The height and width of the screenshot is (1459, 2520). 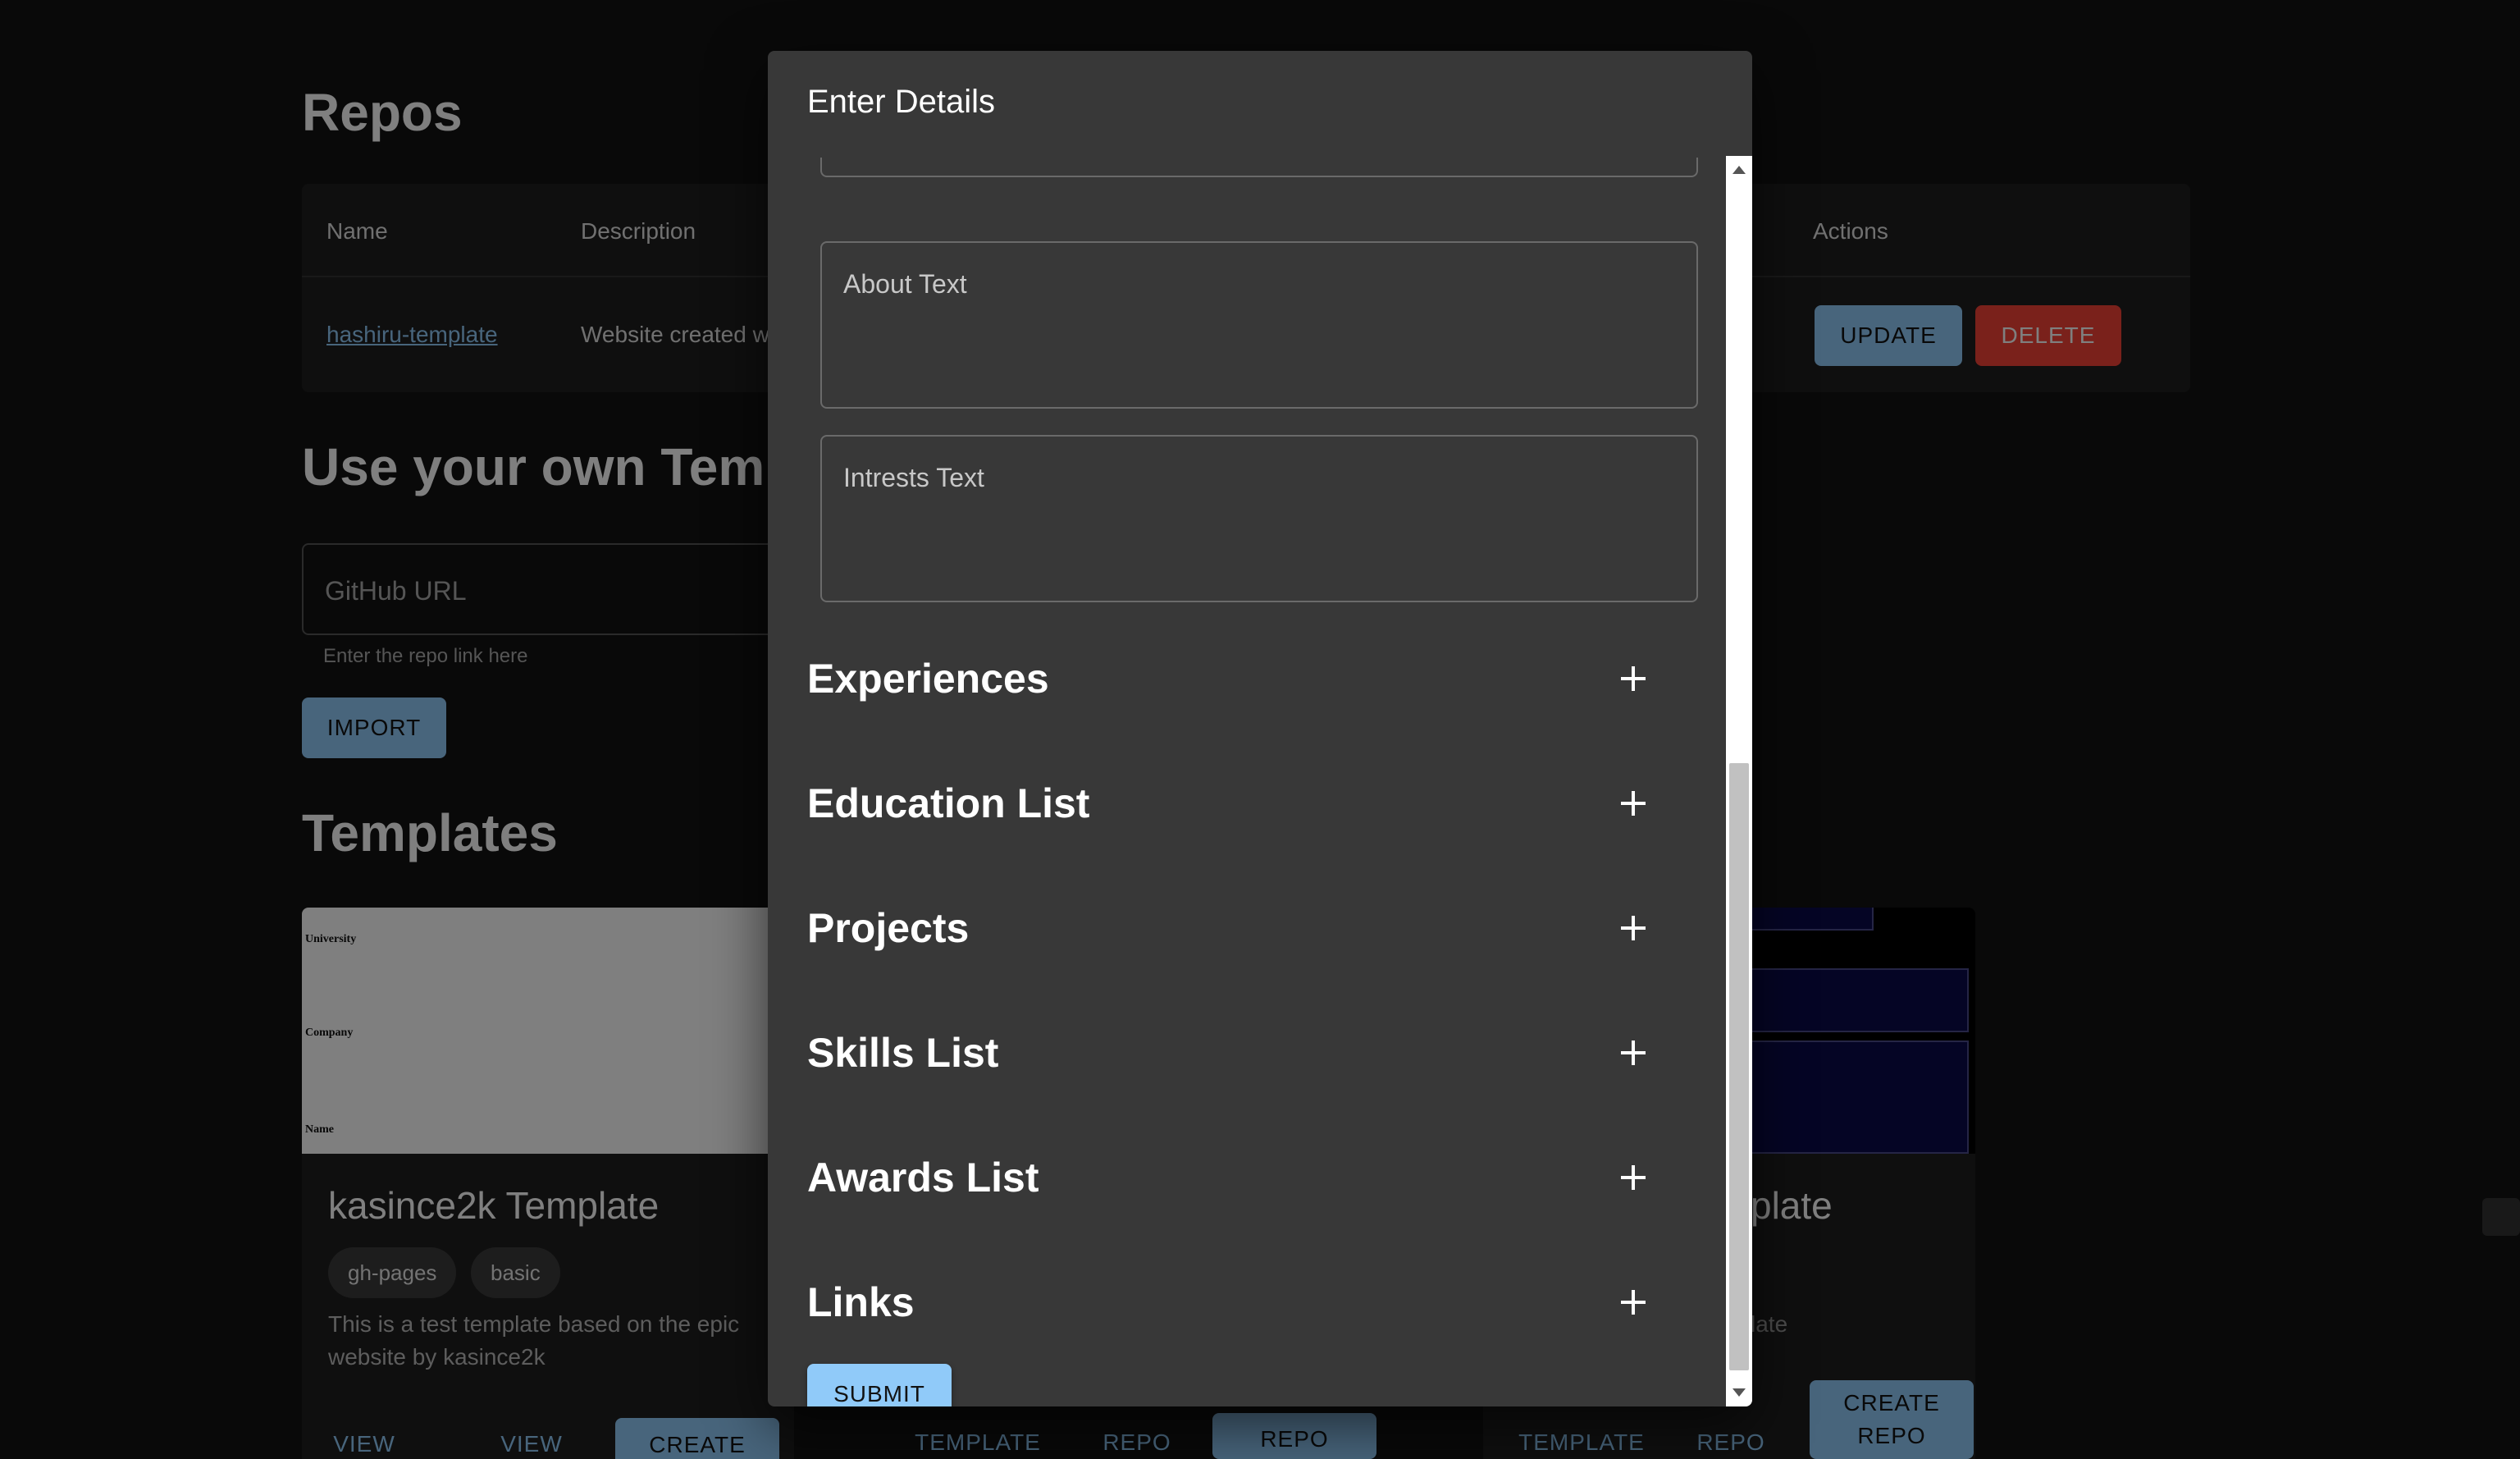 I want to click on scroll-down-icon, so click(x=1739, y=1392).